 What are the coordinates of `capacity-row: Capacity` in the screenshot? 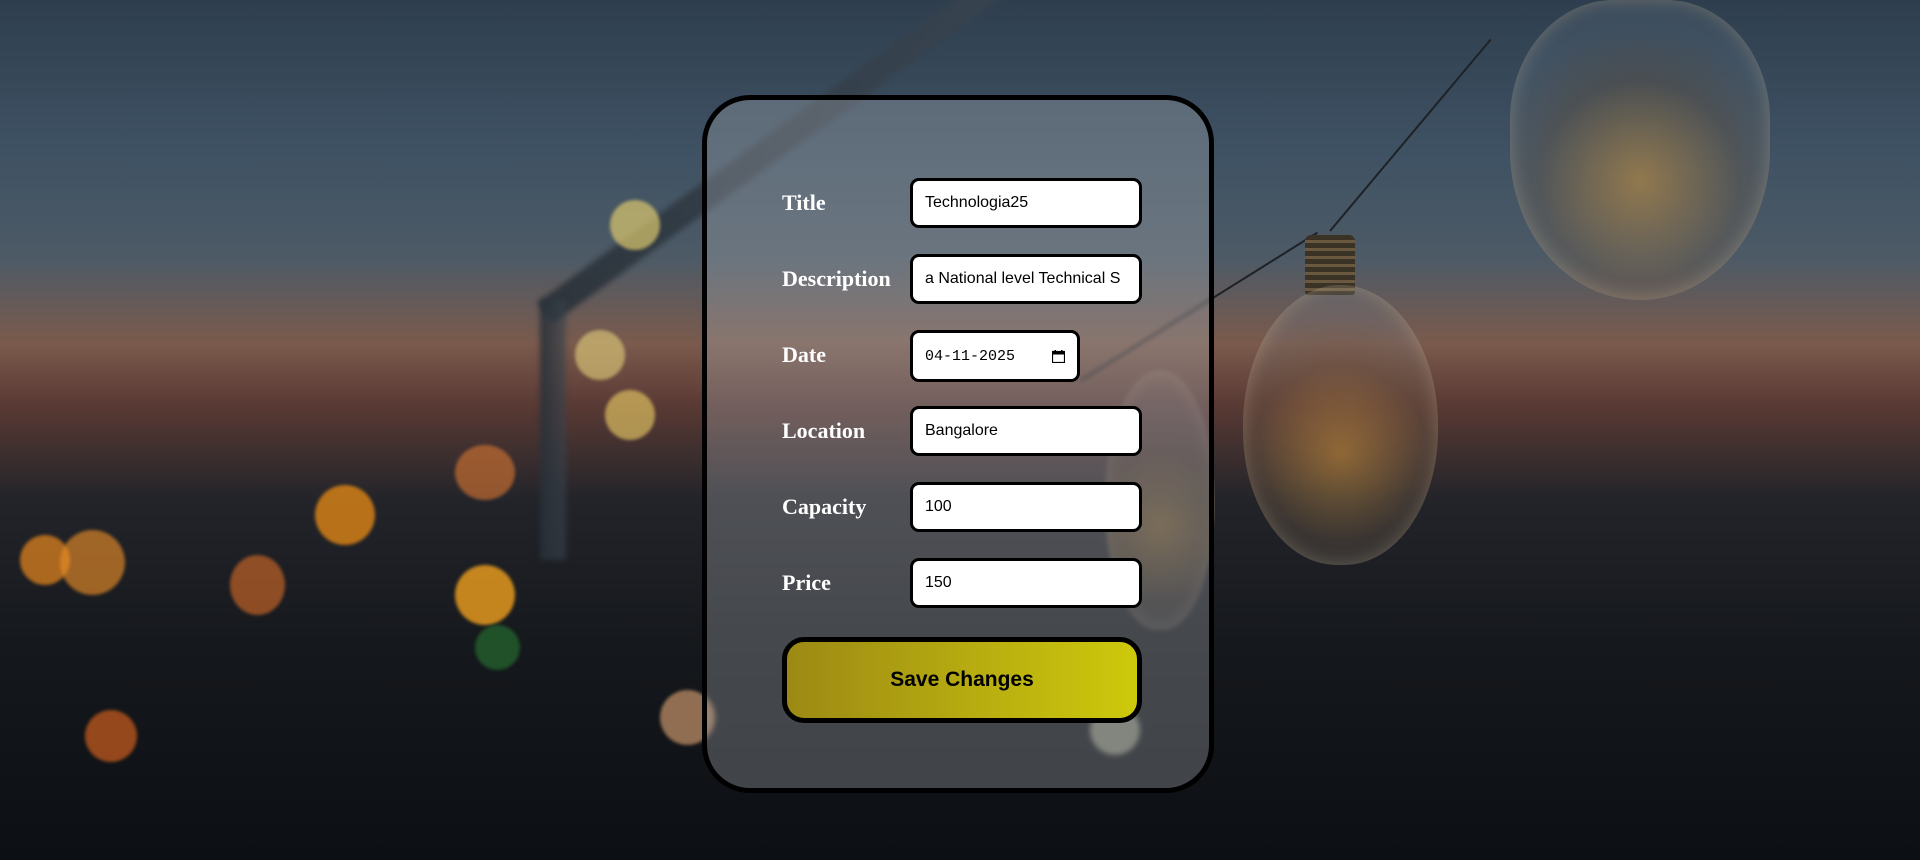 It's located at (962, 507).